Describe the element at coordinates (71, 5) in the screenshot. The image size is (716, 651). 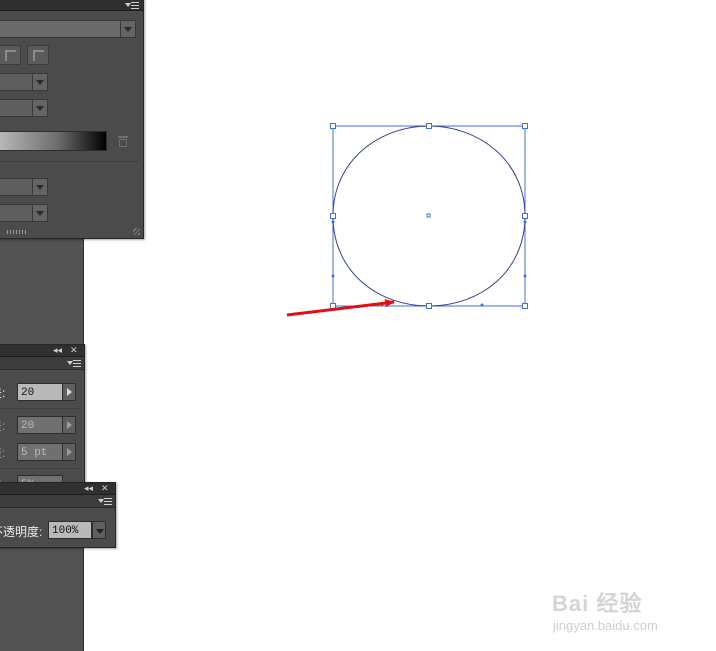
I see `panel-title-bar` at that location.